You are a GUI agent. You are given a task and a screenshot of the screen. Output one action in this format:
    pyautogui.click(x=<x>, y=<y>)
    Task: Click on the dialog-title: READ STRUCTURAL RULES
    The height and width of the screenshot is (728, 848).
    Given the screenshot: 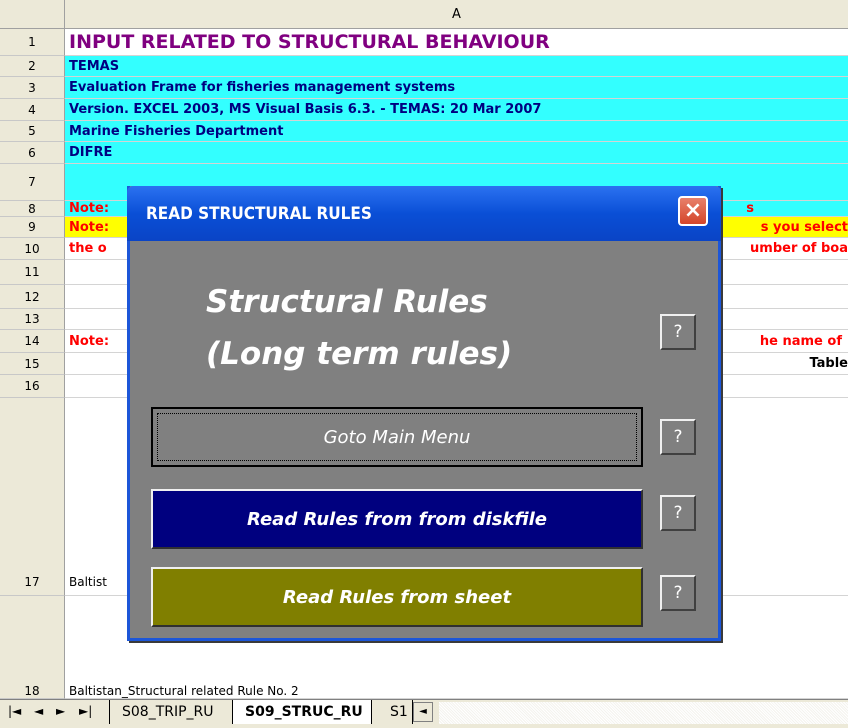 What is the action you would take?
    pyautogui.click(x=259, y=214)
    